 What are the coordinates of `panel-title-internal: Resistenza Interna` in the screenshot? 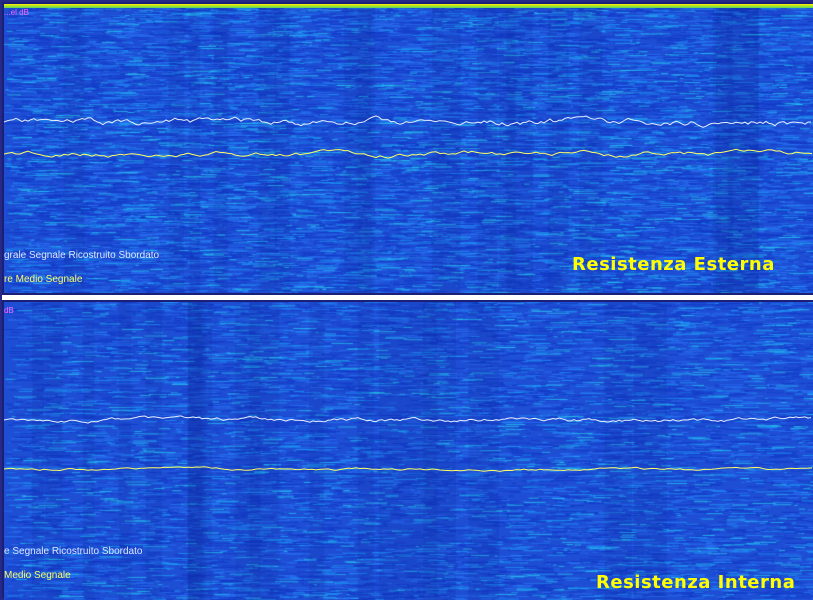 It's located at (696, 582).